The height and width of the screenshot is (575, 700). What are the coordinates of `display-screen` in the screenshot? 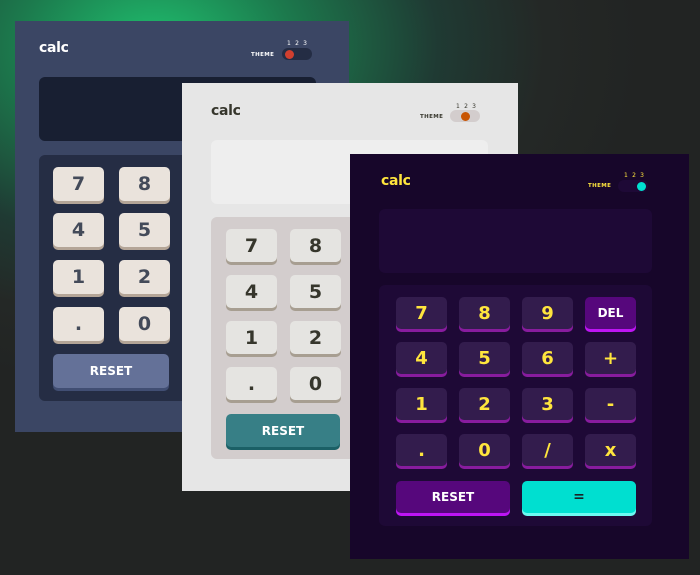 It's located at (515, 241).